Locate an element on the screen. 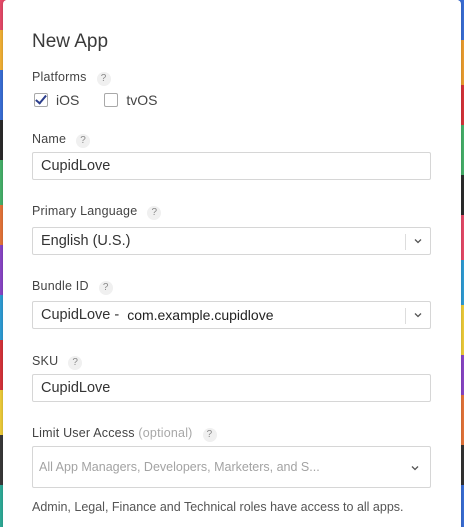 This screenshot has height=527, width=464. bundle-id-value: com.example.cupidlove is located at coordinates (200, 315).